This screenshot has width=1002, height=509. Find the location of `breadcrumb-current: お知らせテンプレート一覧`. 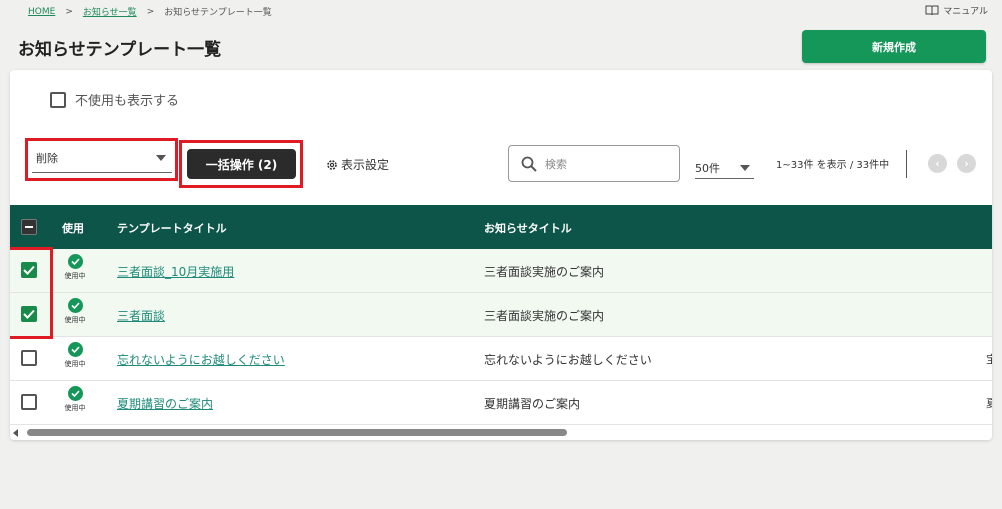

breadcrumb-current: お知らせテンプレート一覧 is located at coordinates (218, 13).